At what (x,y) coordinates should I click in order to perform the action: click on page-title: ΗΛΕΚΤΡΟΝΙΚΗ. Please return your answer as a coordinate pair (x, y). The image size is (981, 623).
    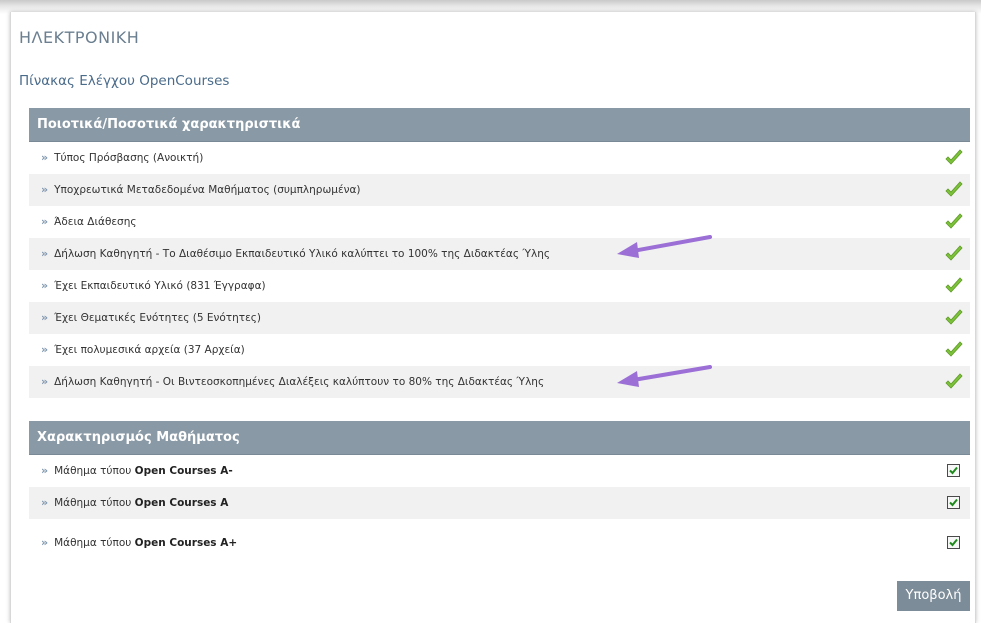
    Looking at the image, I should click on (79, 37).